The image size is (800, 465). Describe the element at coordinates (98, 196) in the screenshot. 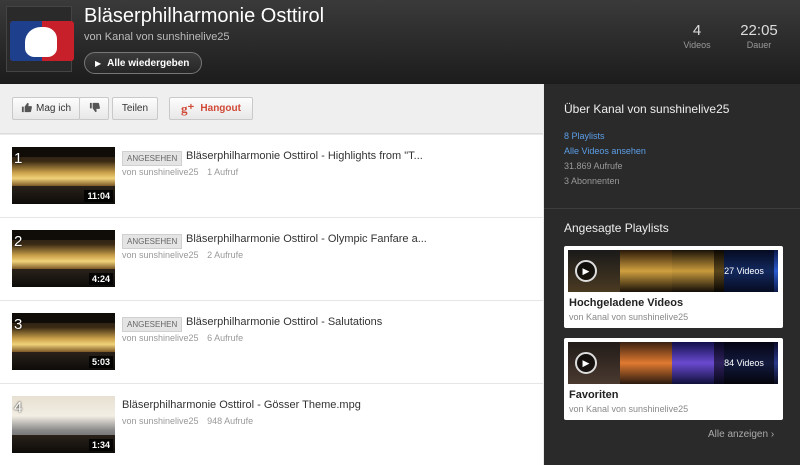

I see `video-duration: 11:04` at that location.